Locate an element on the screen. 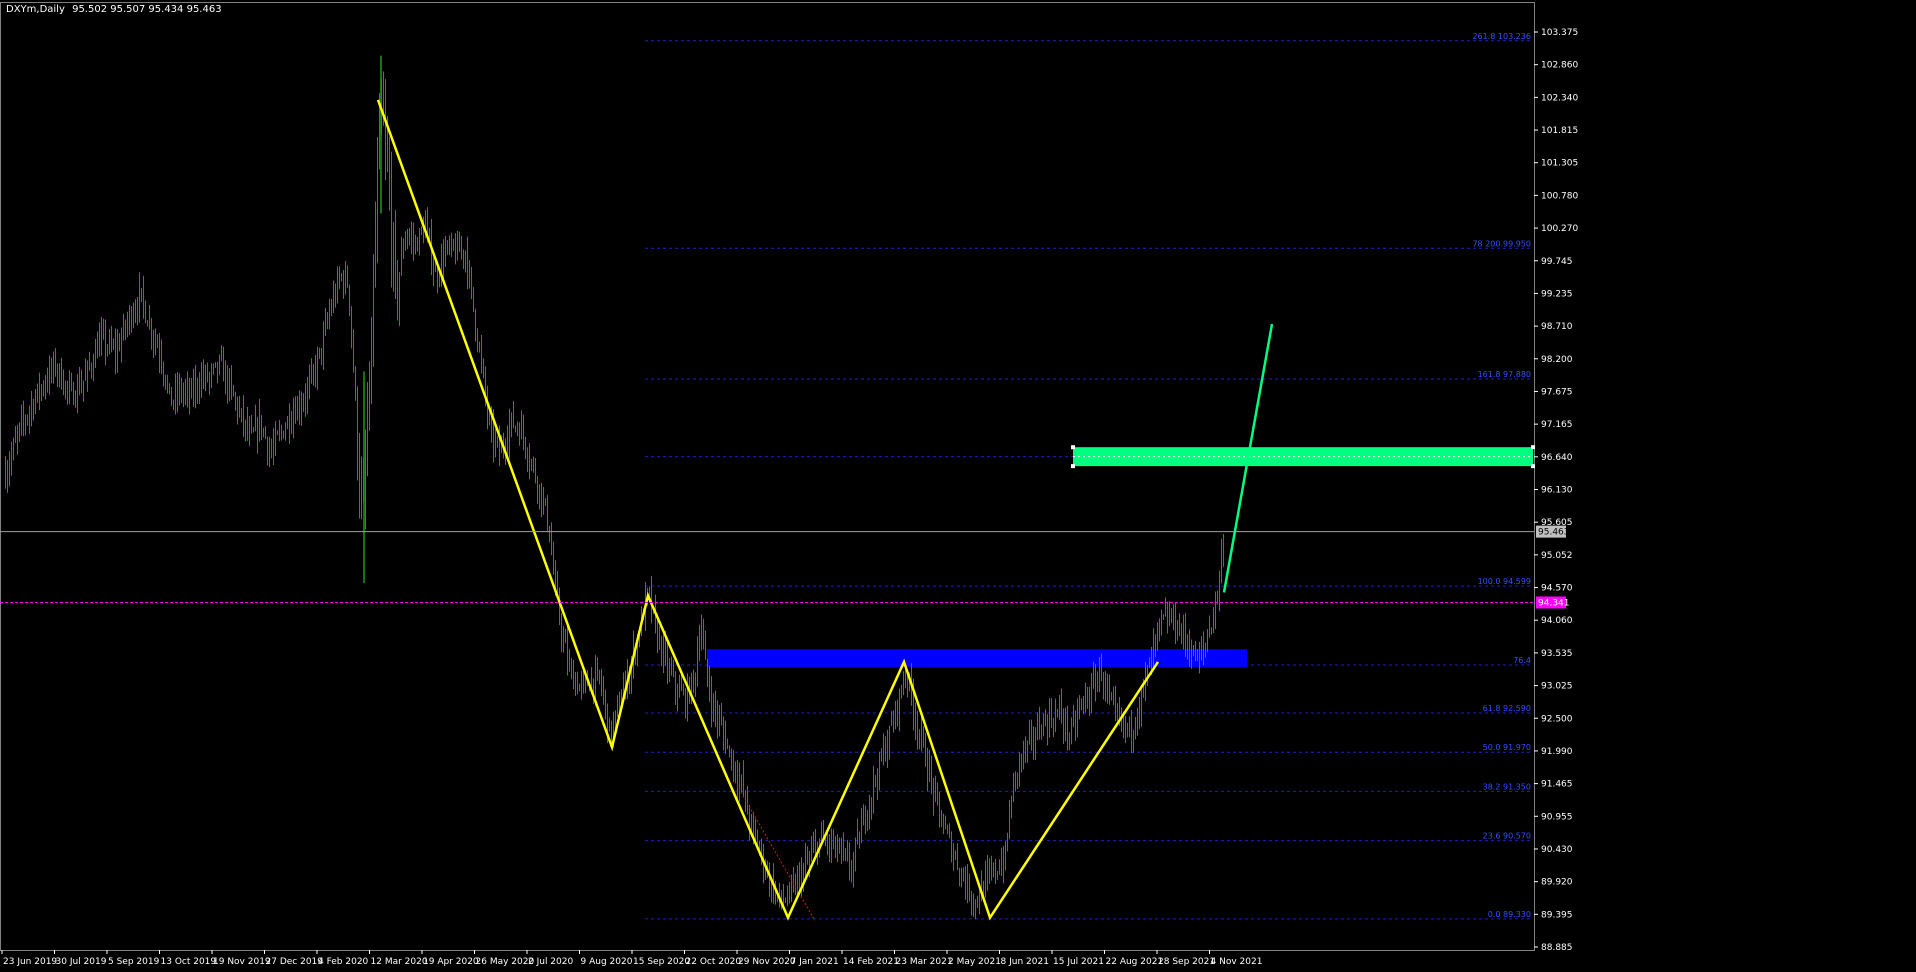 This screenshot has width=1916, height=972. x-tick-label: 30 Jul 2019 is located at coordinates (81, 962).